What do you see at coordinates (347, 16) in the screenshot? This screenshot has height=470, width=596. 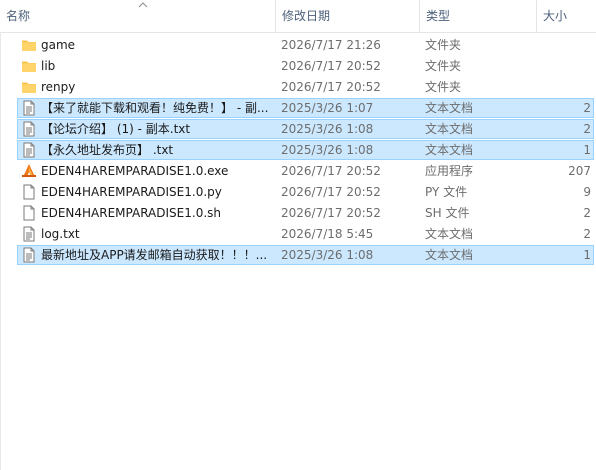 I see `column-header-date: 修改日期` at bounding box center [347, 16].